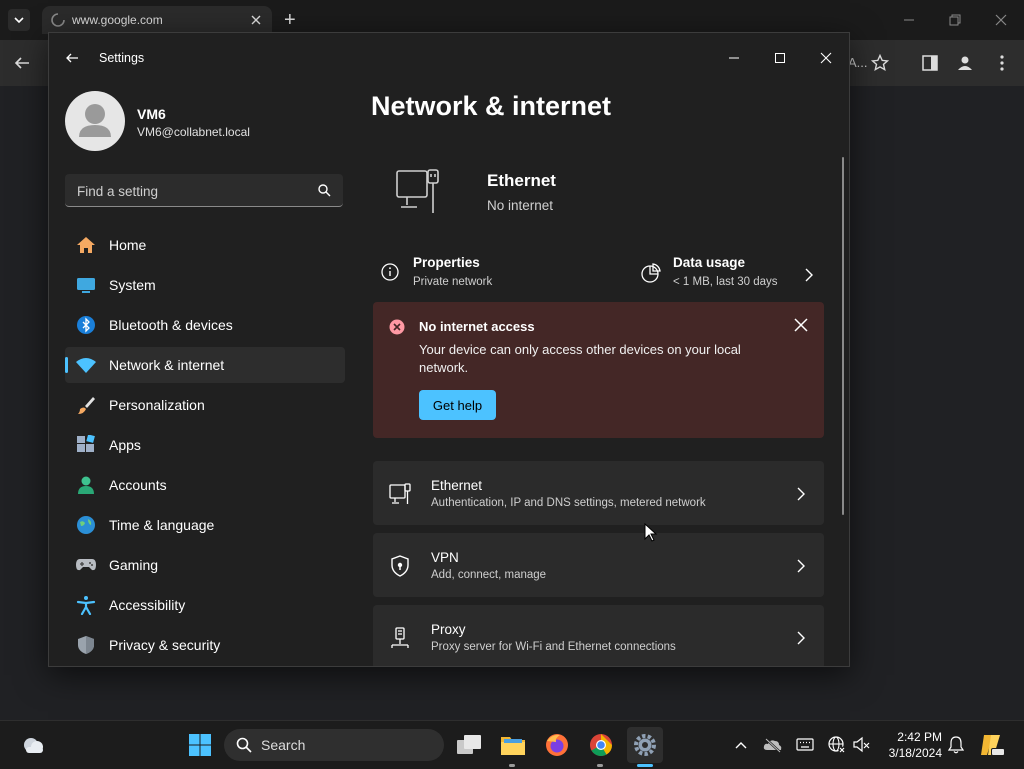 The image size is (1024, 769). I want to click on sidebar-item-apps: Apps, so click(205, 445).